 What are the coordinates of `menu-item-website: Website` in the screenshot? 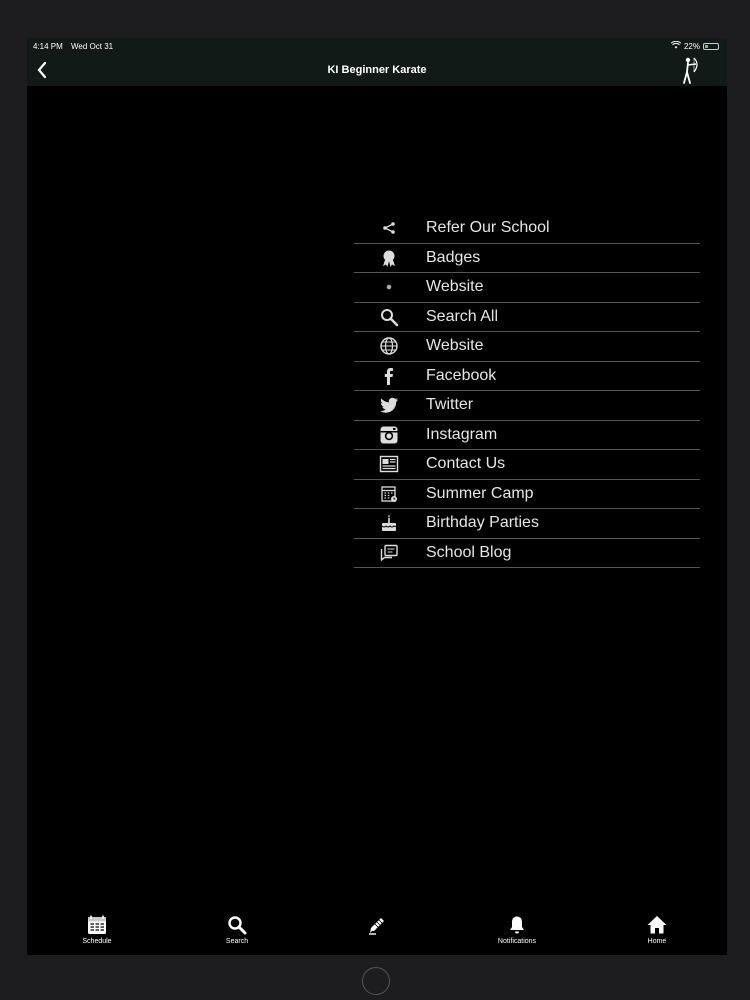 It's located at (527, 288).